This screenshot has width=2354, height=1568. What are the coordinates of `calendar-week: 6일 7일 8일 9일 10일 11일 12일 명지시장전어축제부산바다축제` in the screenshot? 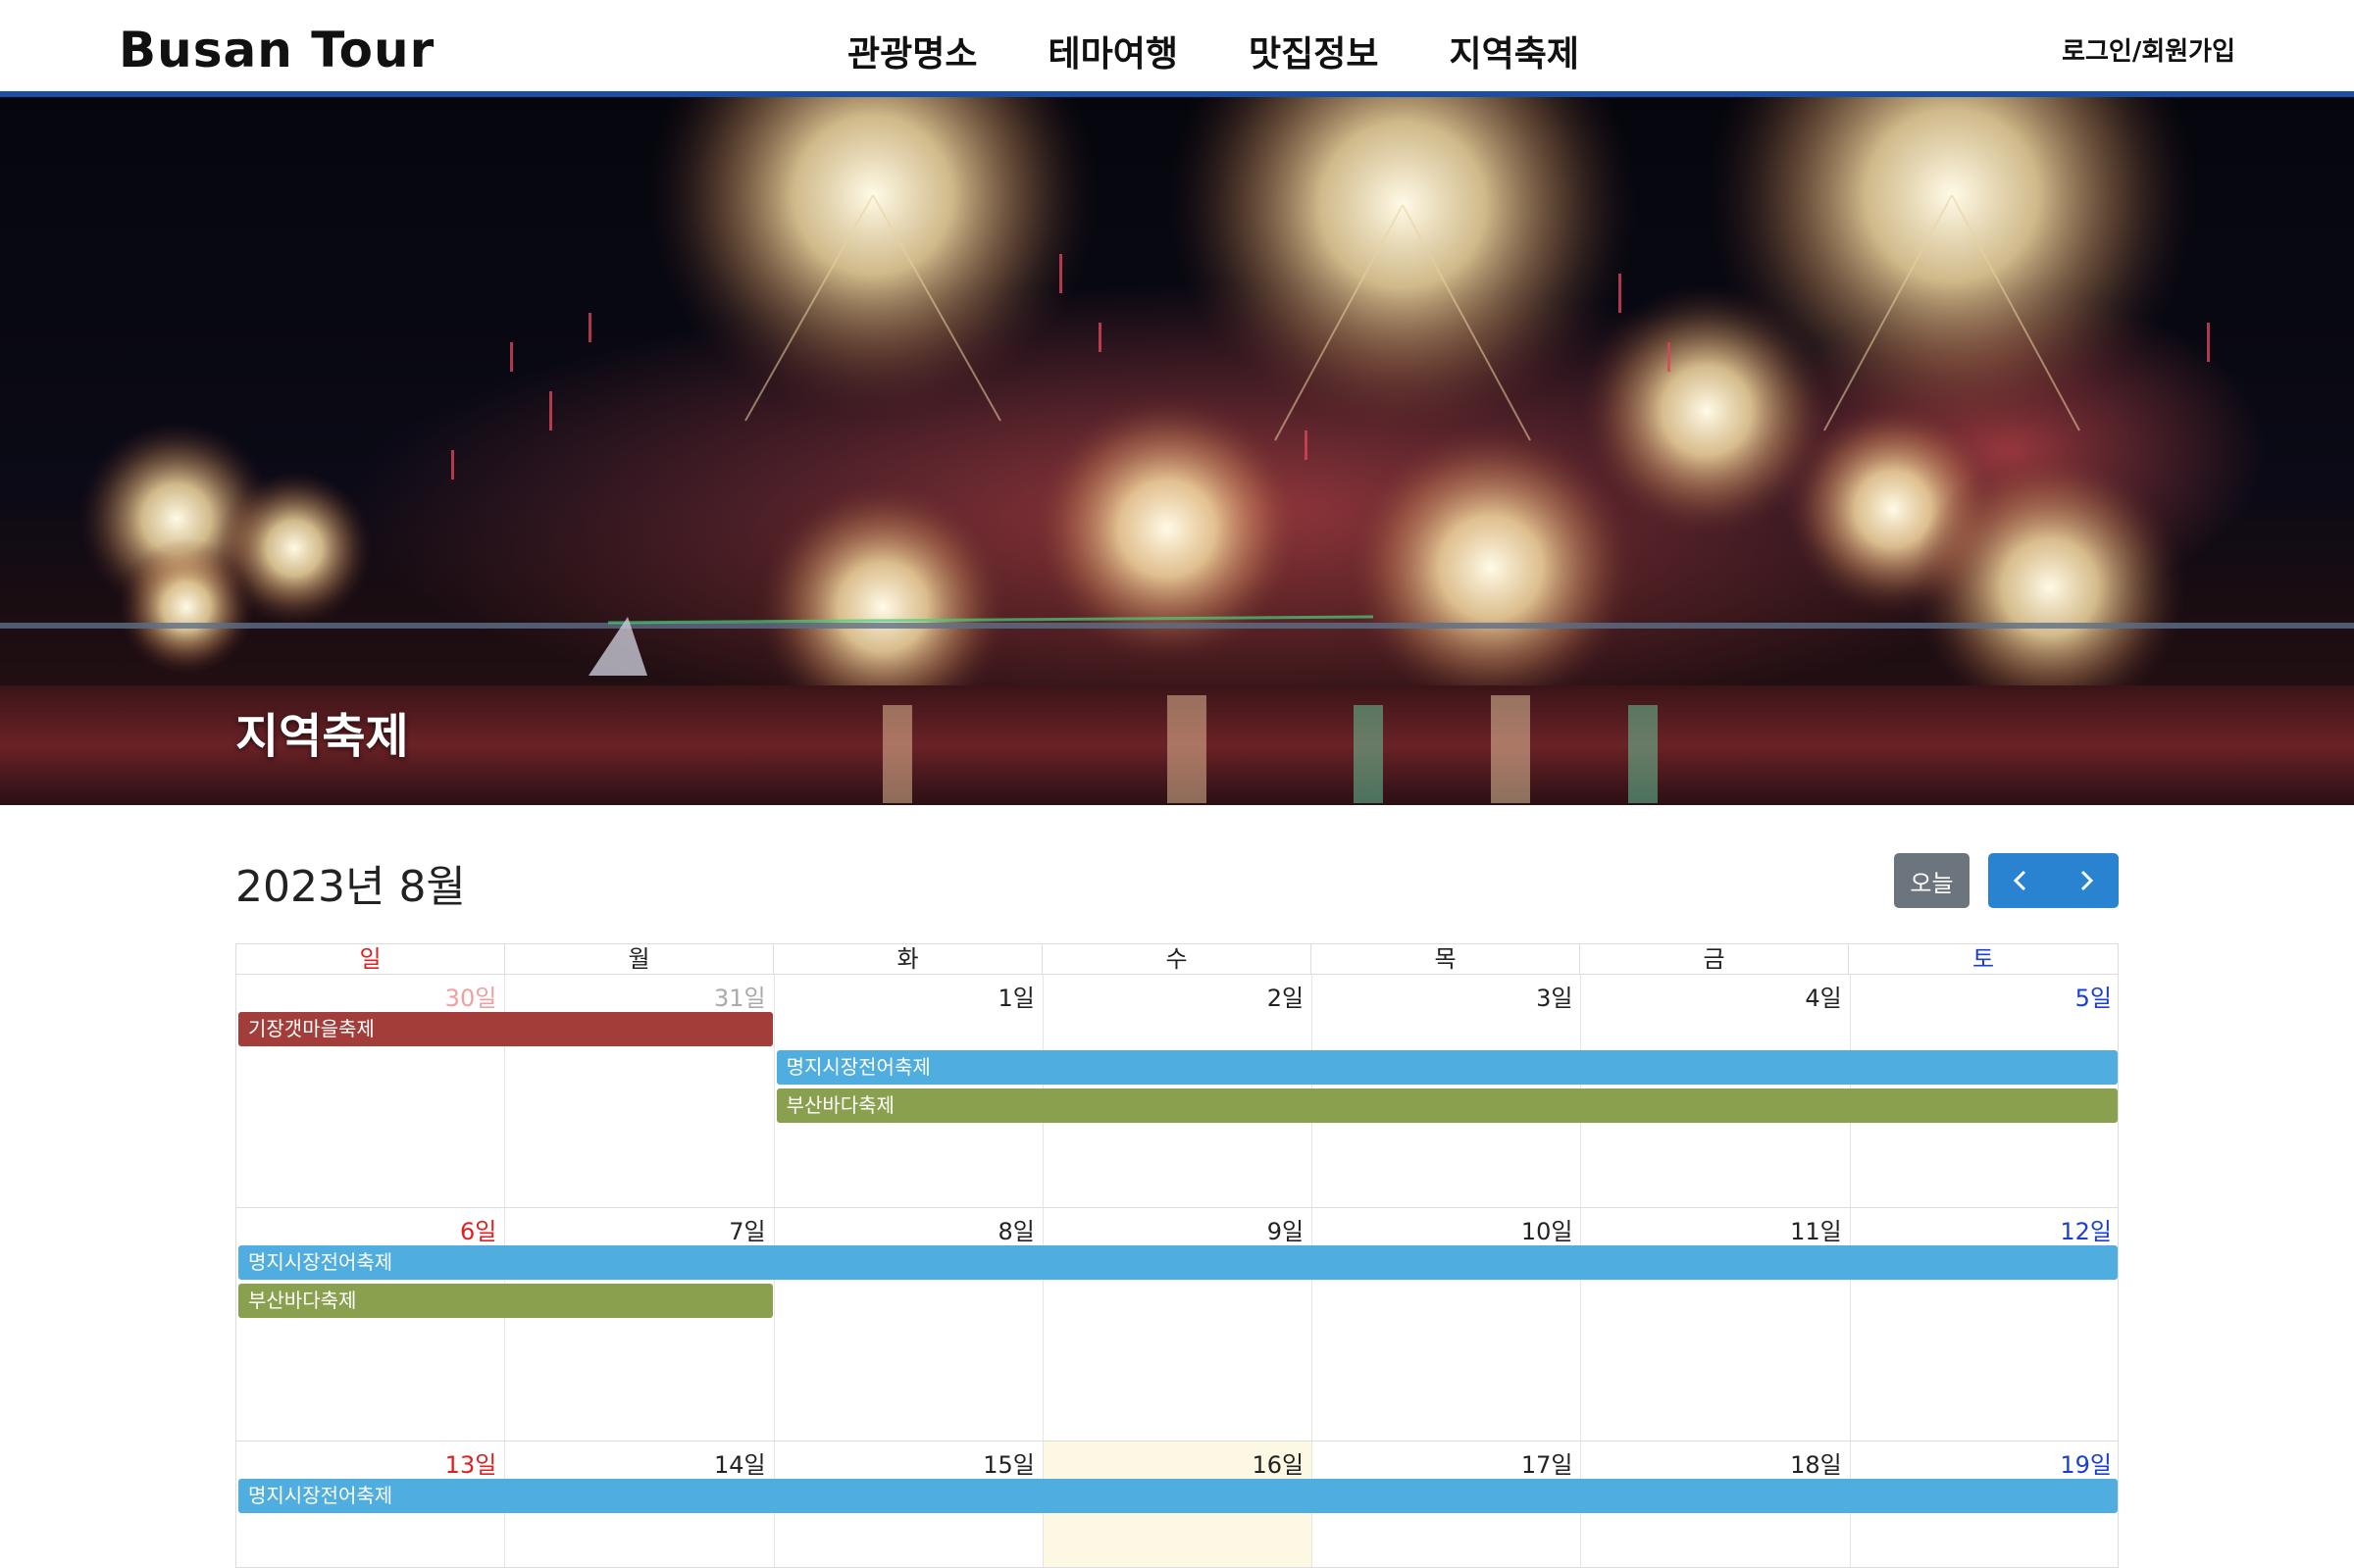 It's located at (1177, 1325).